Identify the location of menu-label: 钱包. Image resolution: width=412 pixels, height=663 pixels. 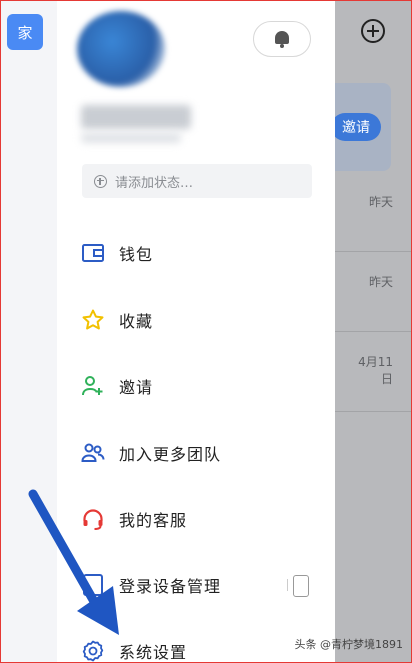
(136, 254).